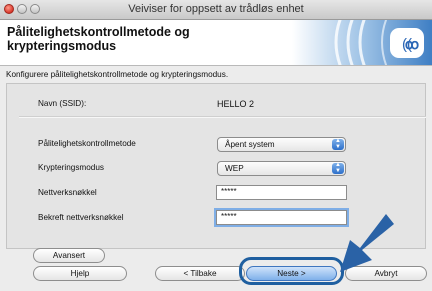  I want to click on ssid-value: HELLO 2, so click(236, 104).